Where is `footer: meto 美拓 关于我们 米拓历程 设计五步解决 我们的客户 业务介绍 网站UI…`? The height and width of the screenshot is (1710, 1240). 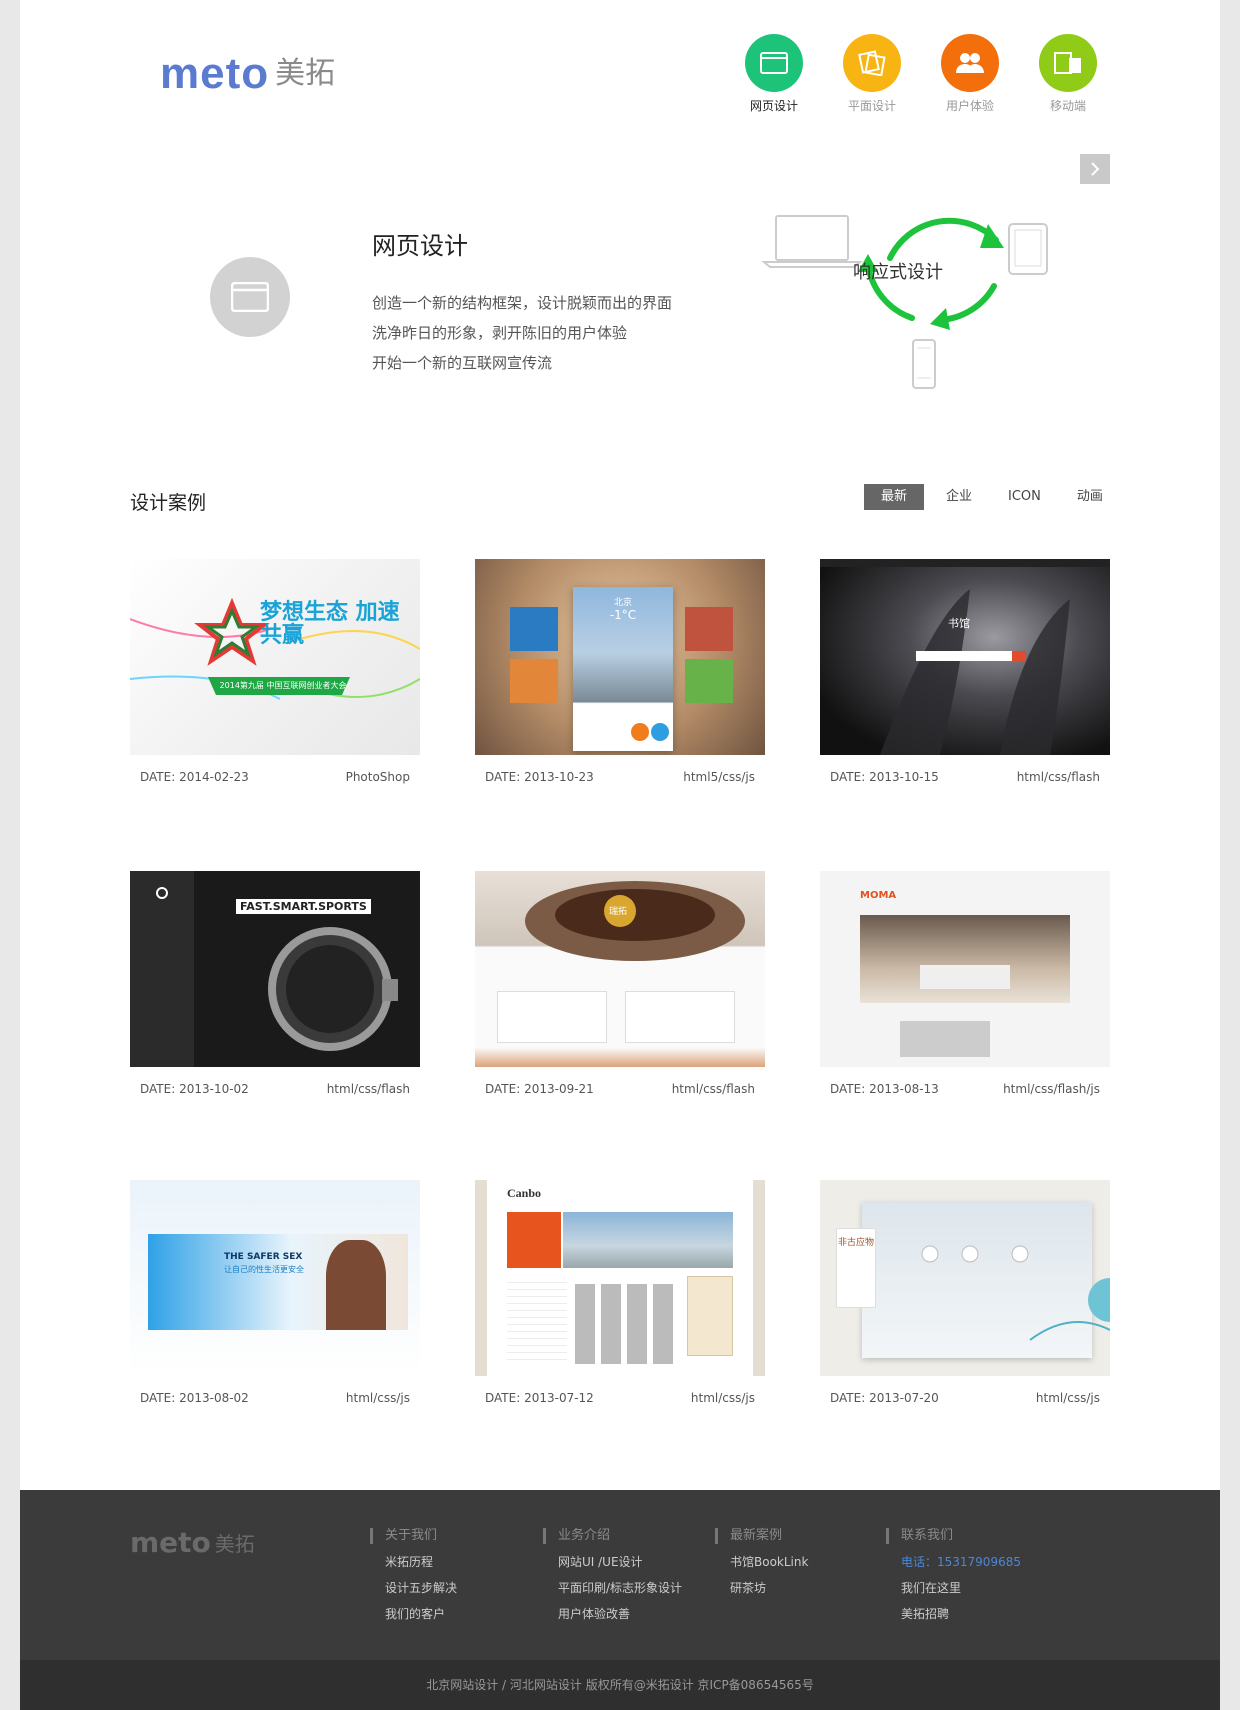 footer: meto 美拓 关于我们 米拓历程 设计五步解决 我们的客户 业务介绍 网站UI… is located at coordinates (620, 1575).